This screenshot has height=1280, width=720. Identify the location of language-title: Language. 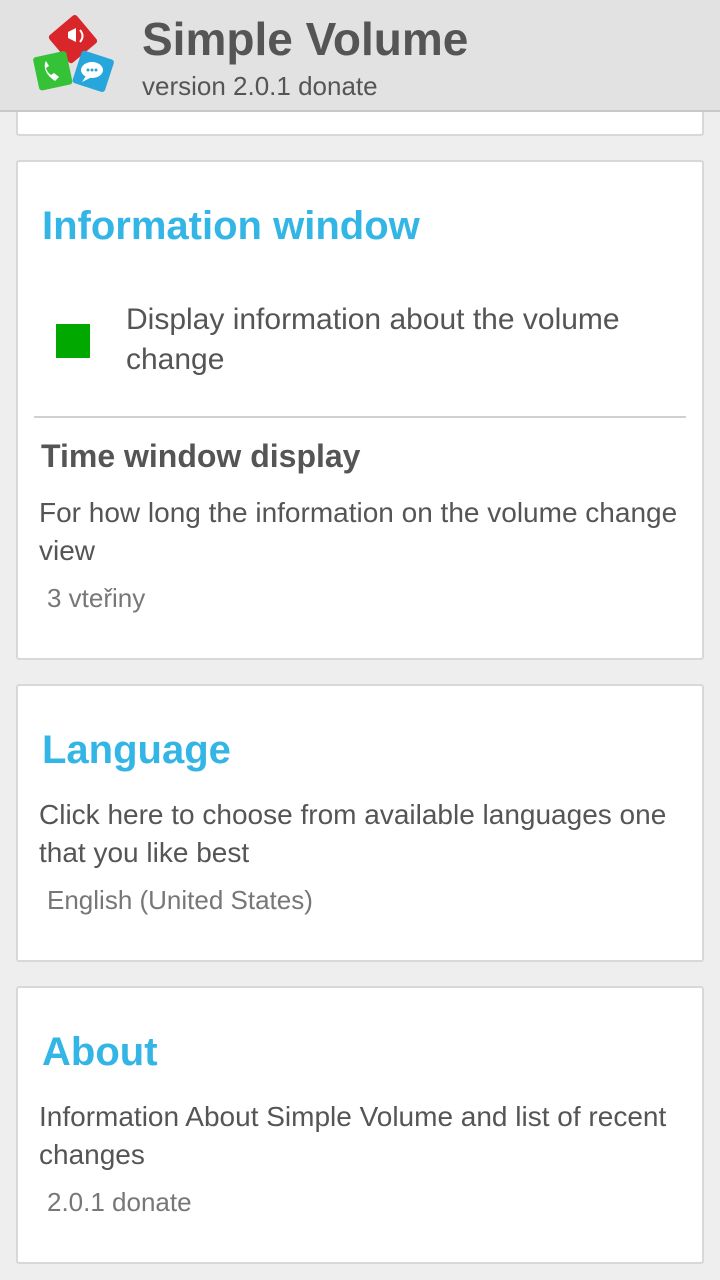
(136, 750).